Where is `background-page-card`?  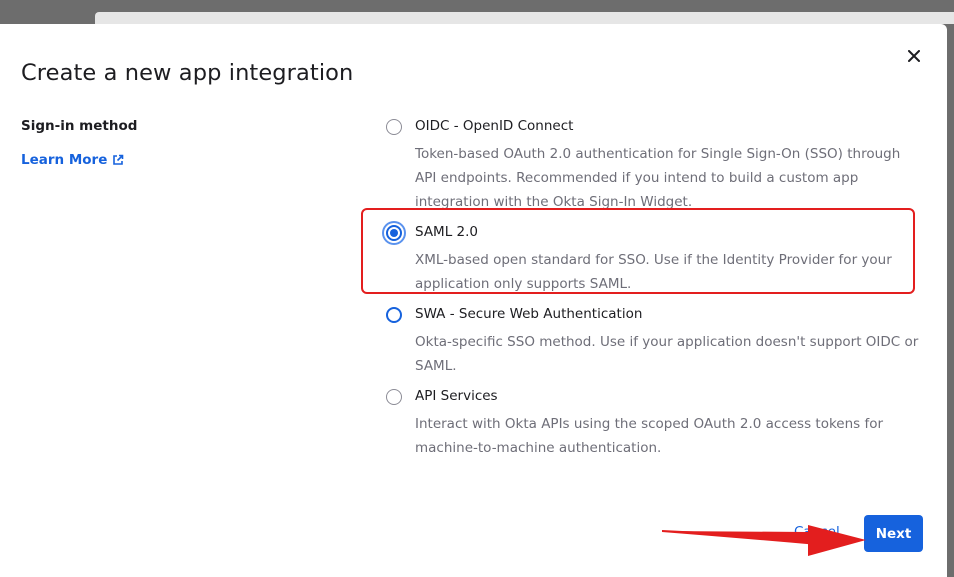 background-page-card is located at coordinates (524, 18).